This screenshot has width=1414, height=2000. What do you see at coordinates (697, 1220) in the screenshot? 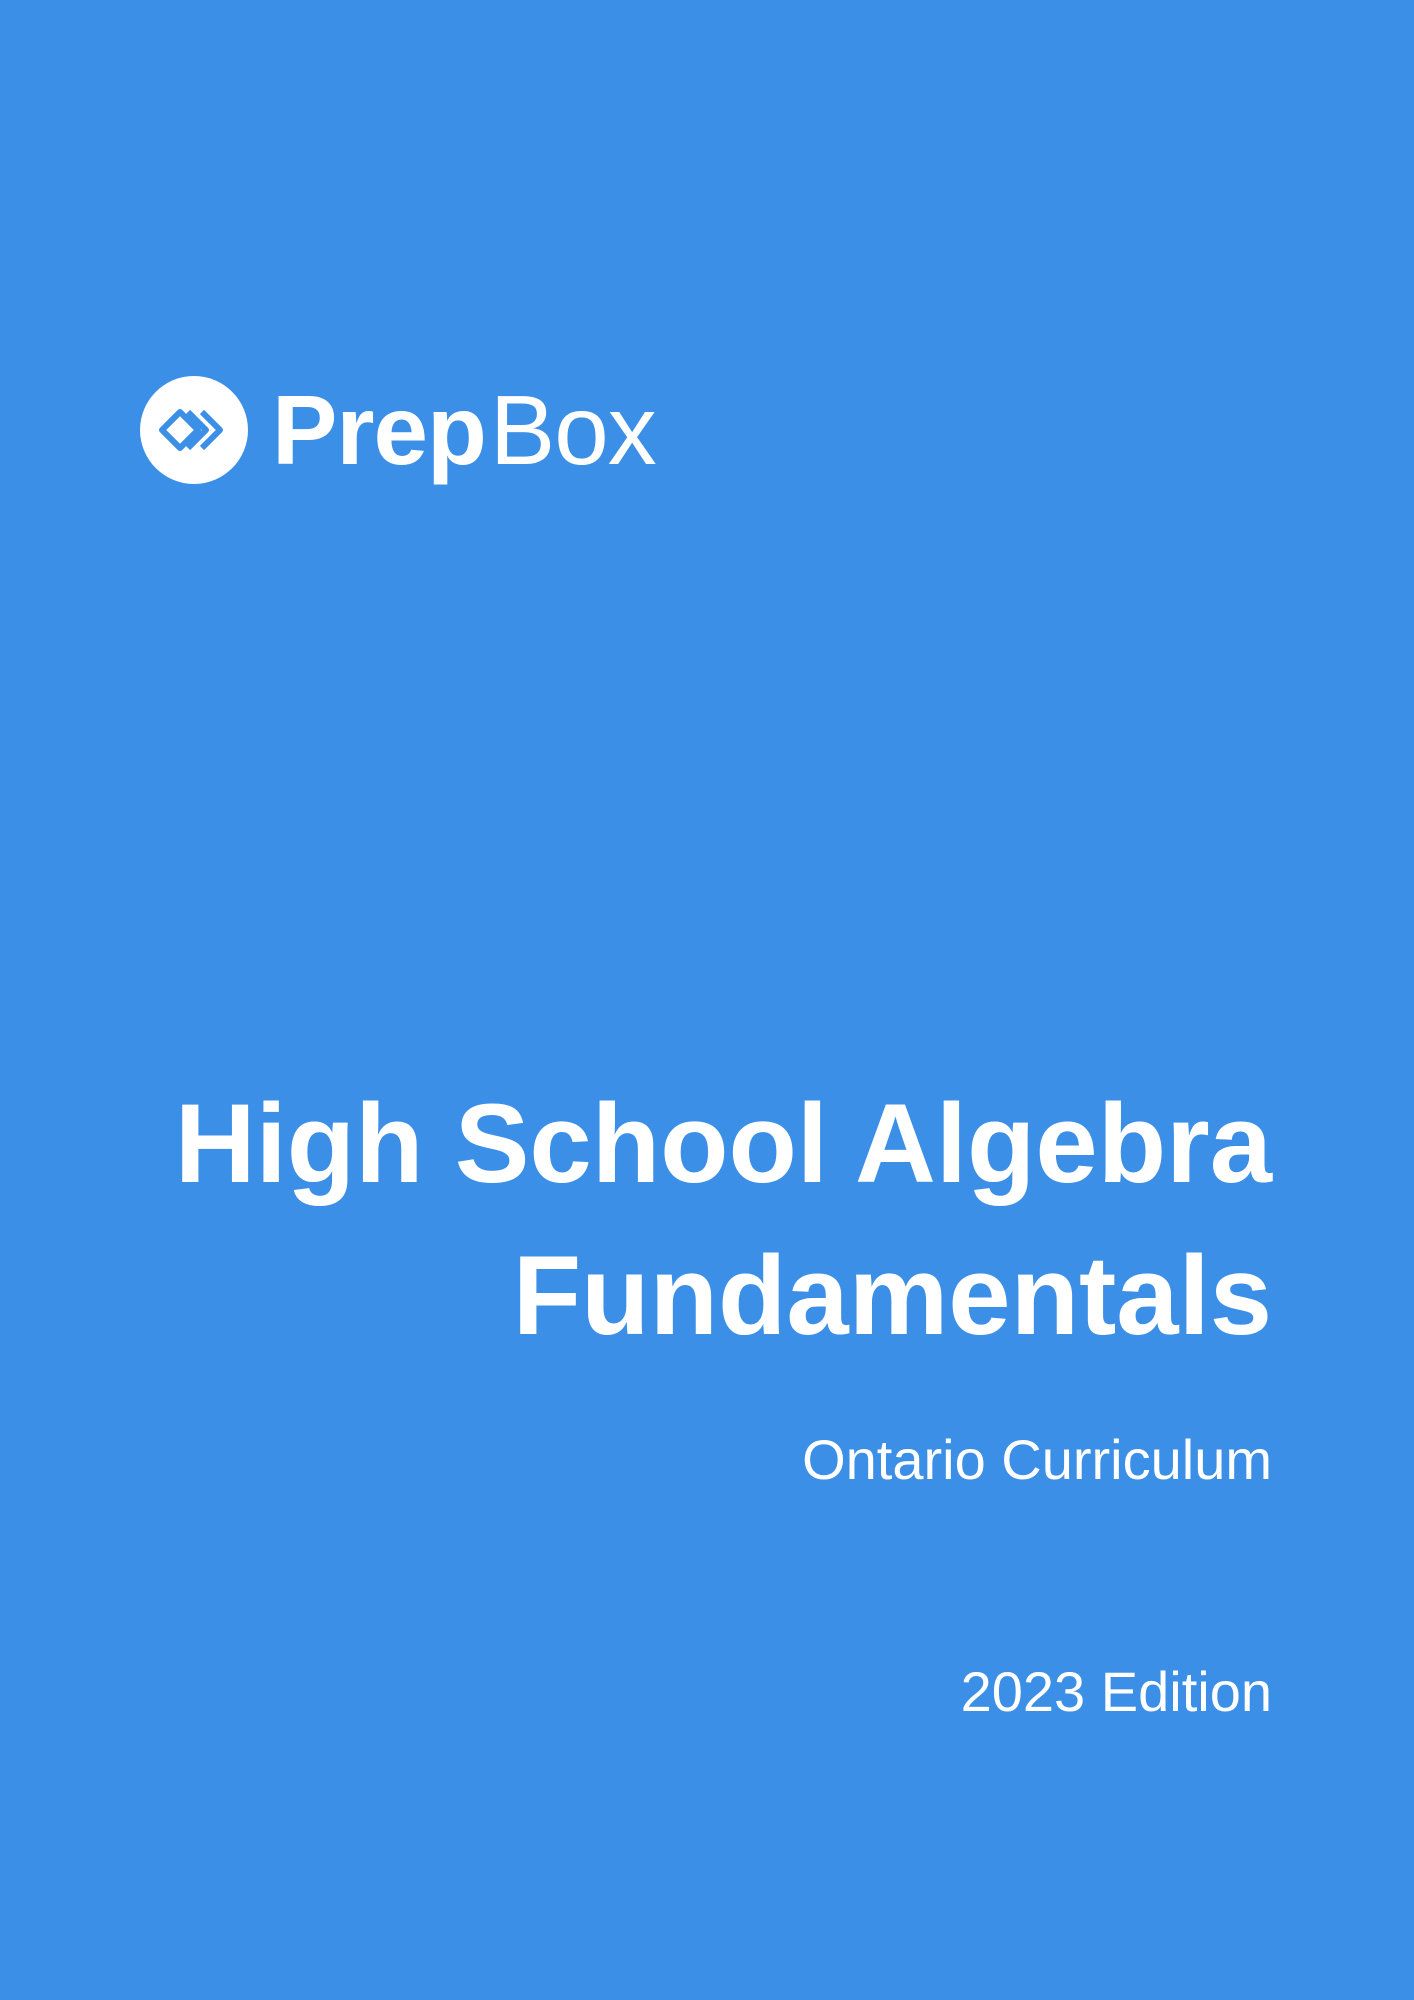
I see `book-title: High School Algebra Fundamentals` at bounding box center [697, 1220].